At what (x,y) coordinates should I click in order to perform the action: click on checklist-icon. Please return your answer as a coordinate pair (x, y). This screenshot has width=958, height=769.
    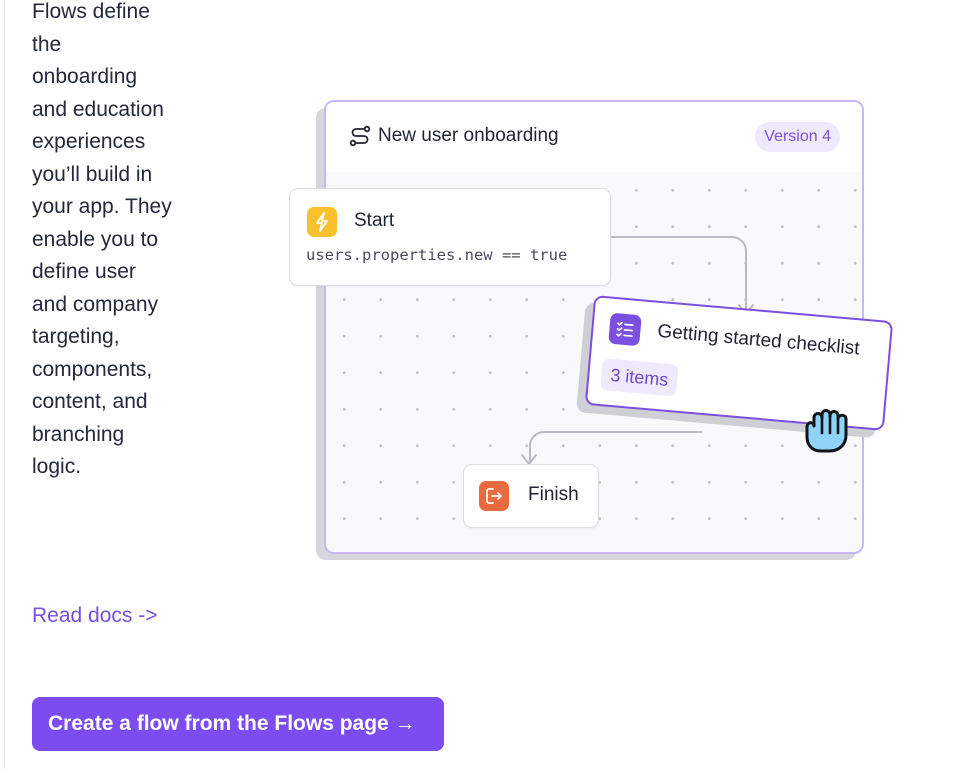
    Looking at the image, I should click on (625, 329).